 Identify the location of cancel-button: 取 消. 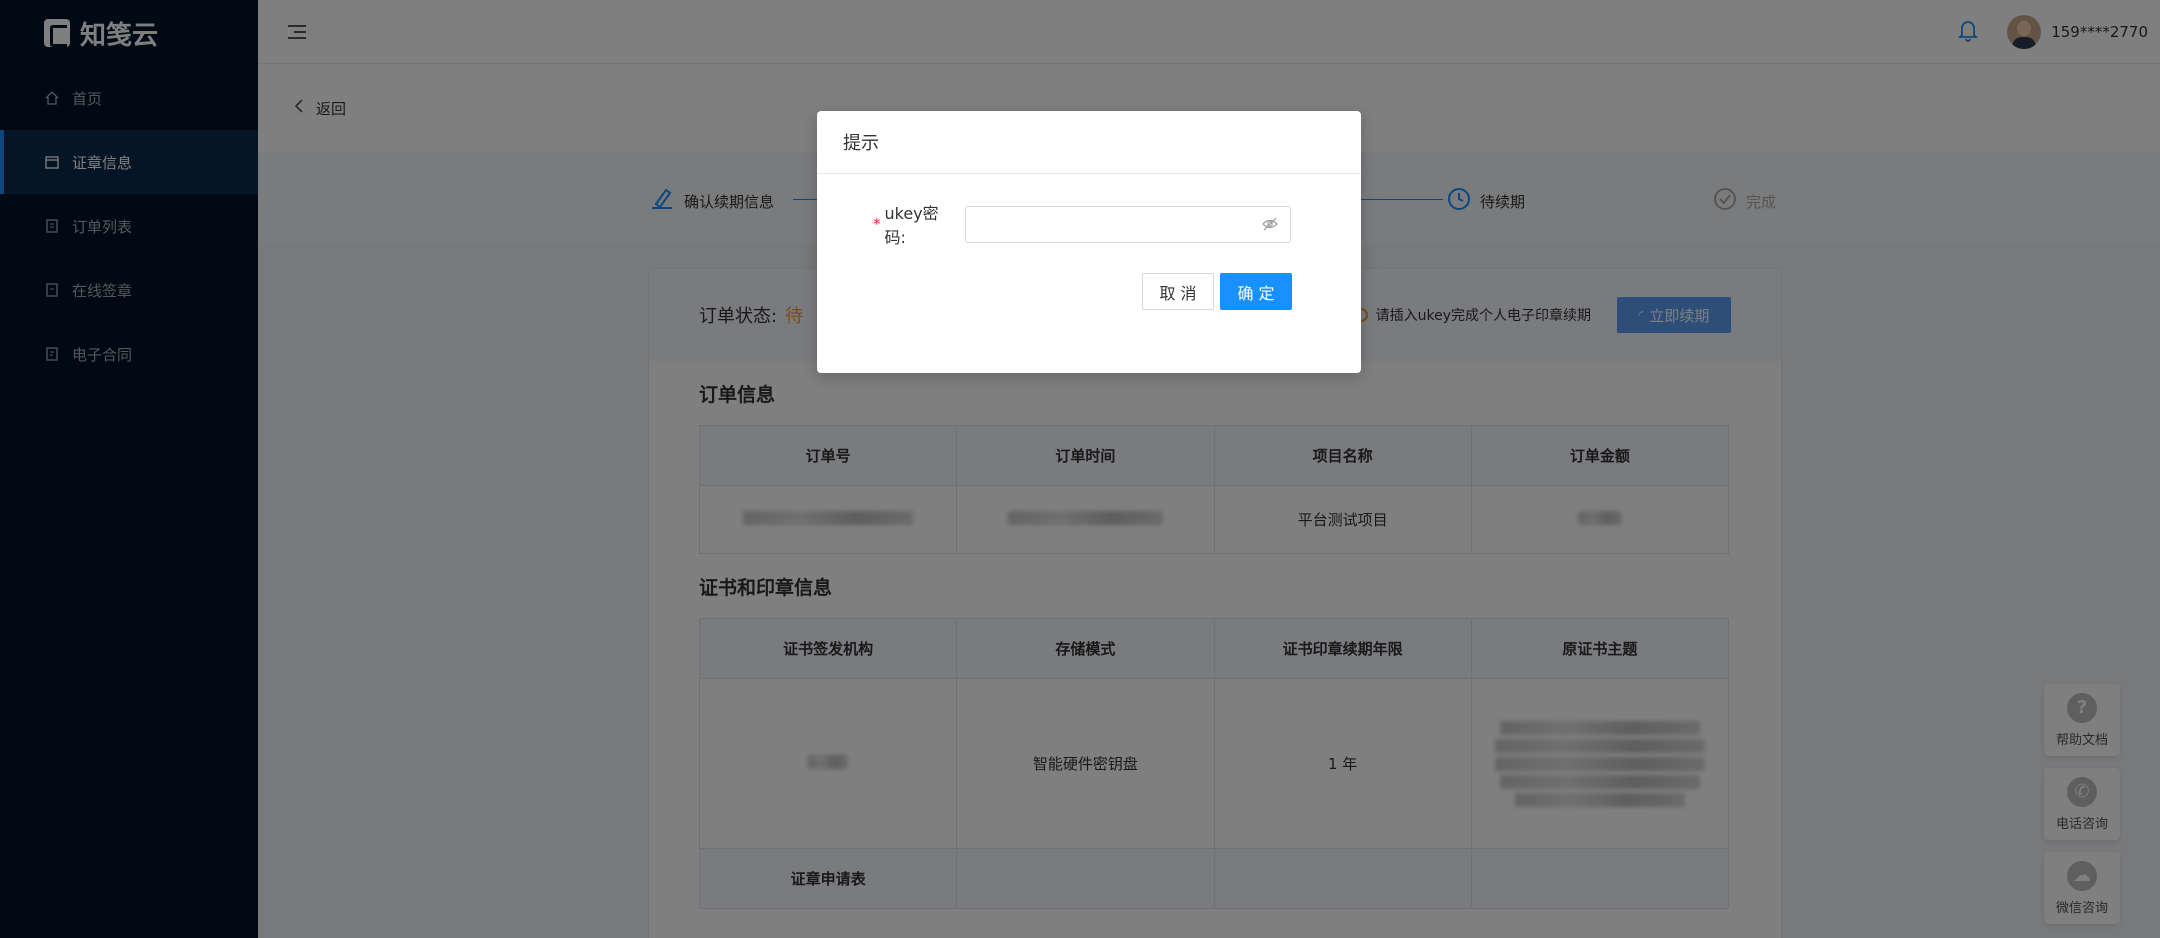
(1178, 291).